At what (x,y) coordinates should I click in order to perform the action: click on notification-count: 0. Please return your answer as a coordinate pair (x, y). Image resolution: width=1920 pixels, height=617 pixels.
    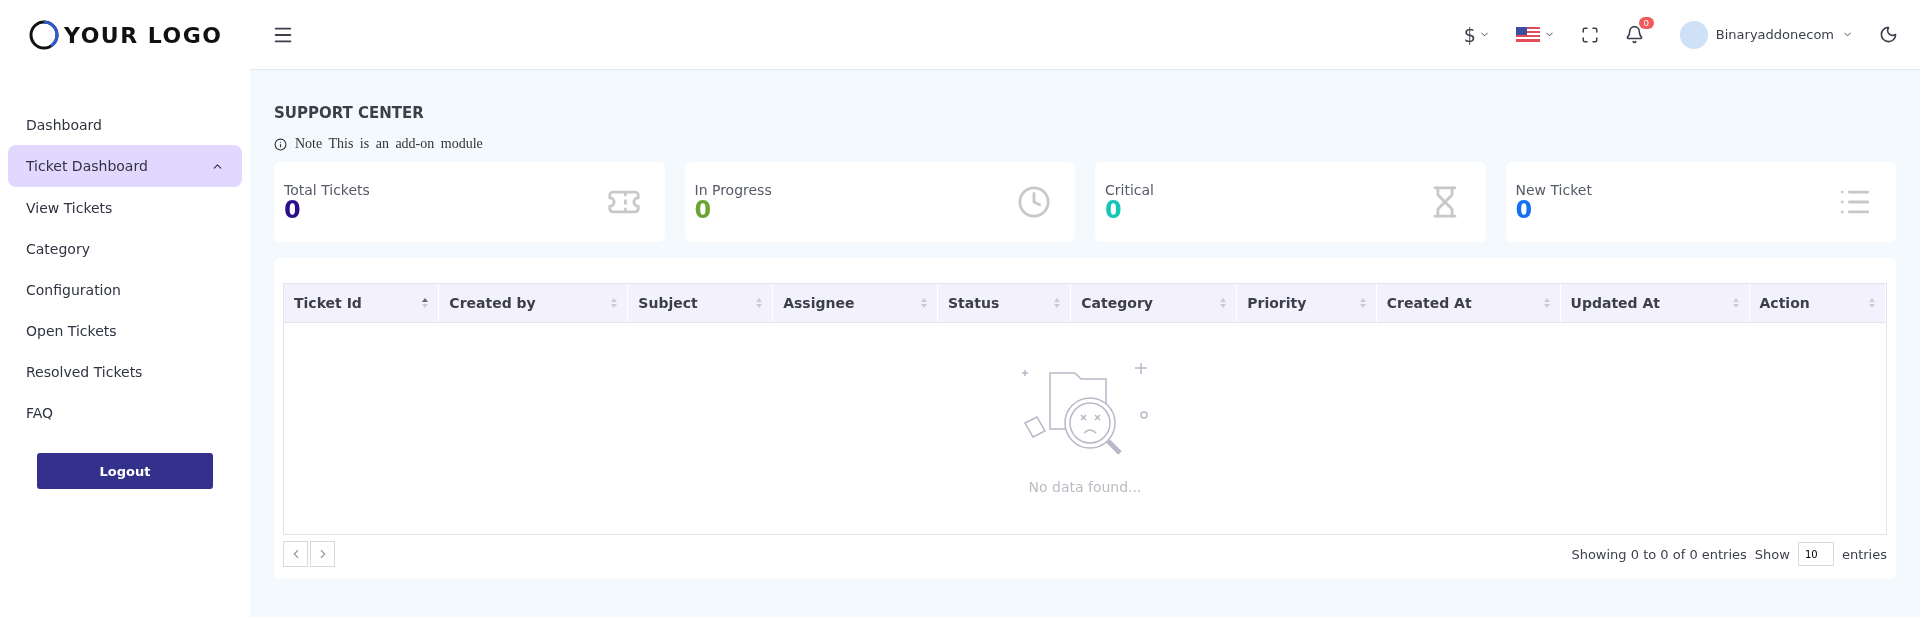
    Looking at the image, I should click on (1646, 23).